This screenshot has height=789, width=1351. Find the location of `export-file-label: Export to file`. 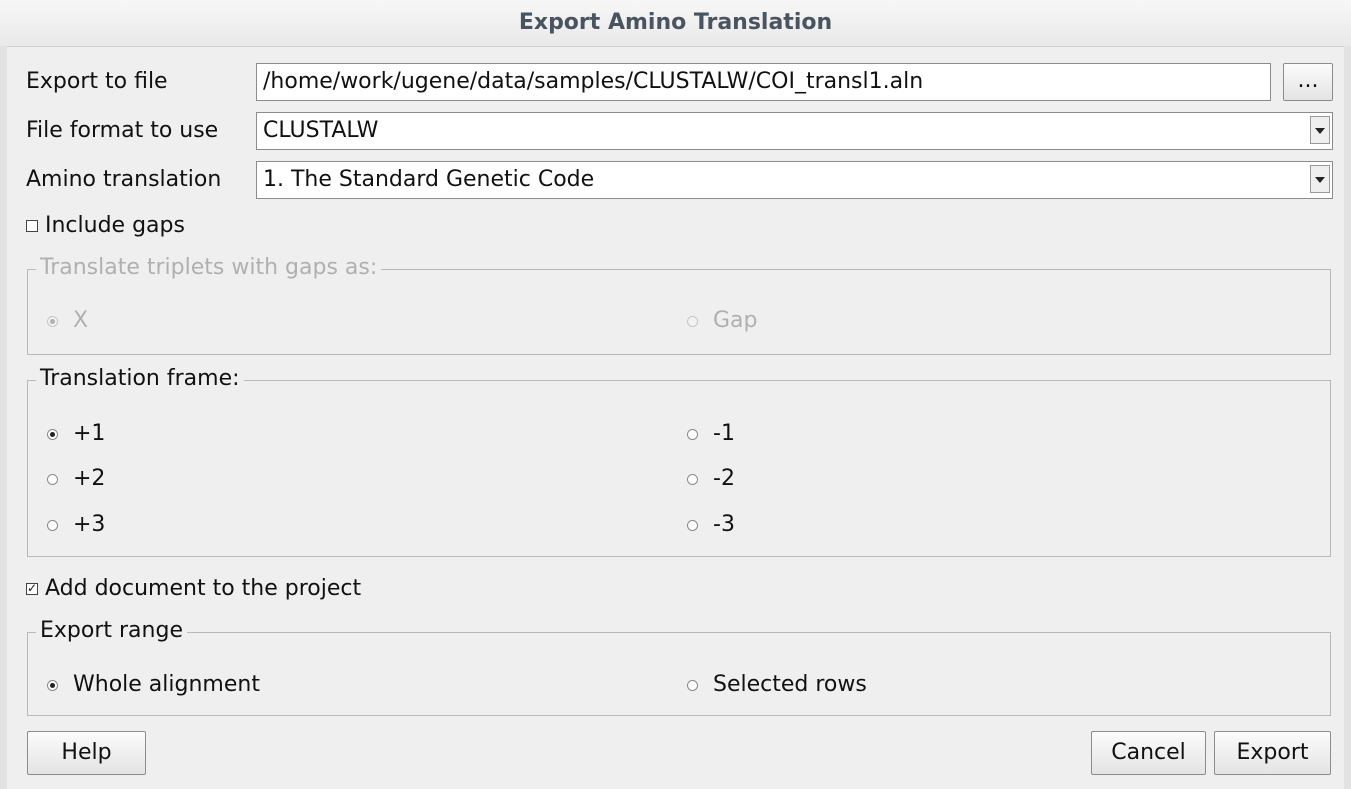

export-file-label: Export to file is located at coordinates (97, 81).